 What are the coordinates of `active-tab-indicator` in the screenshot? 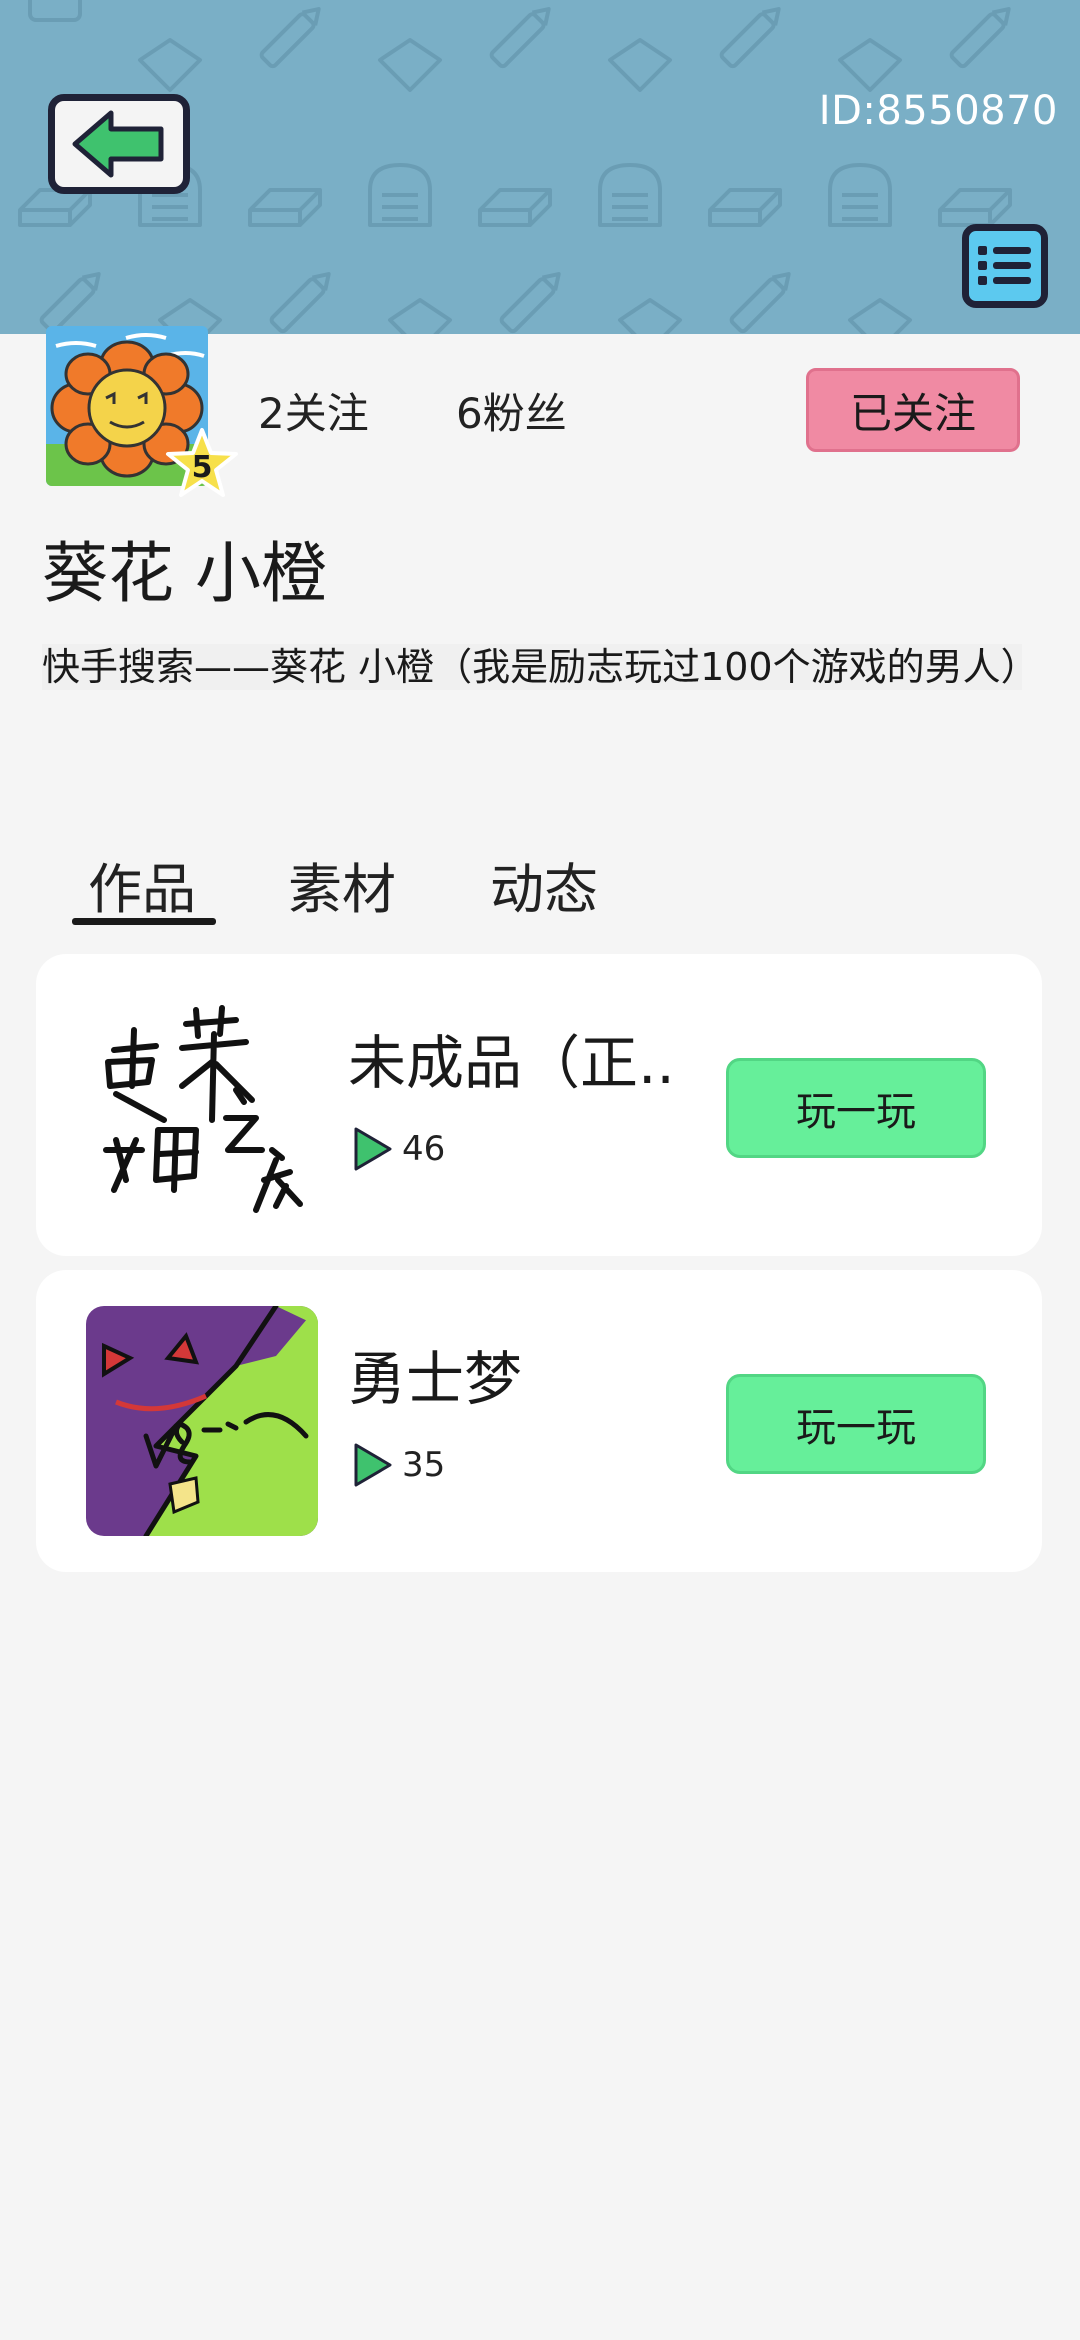 It's located at (144, 921).